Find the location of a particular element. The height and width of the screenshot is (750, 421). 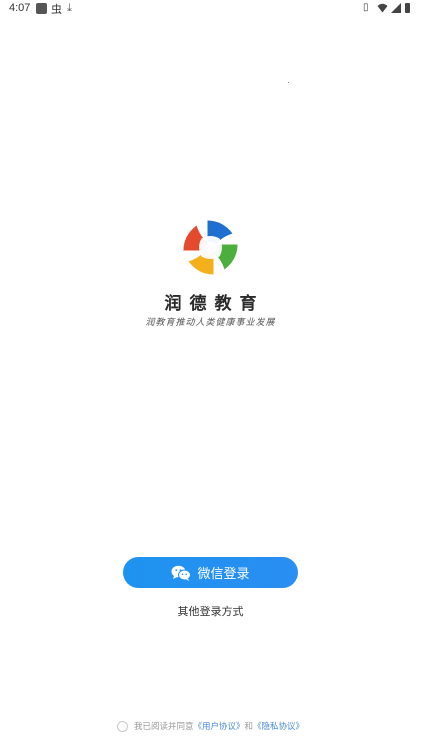

wifi-icon is located at coordinates (382, 9).